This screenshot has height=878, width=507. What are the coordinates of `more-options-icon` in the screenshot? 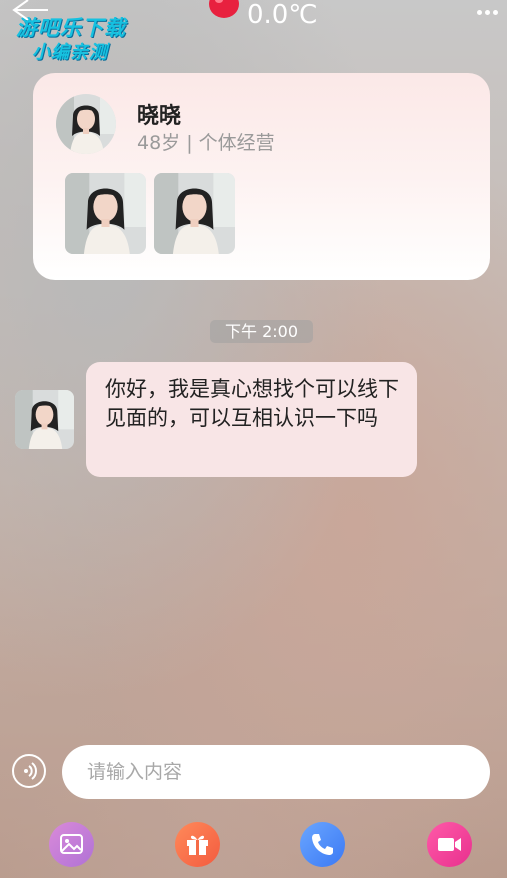 It's located at (492, 11).